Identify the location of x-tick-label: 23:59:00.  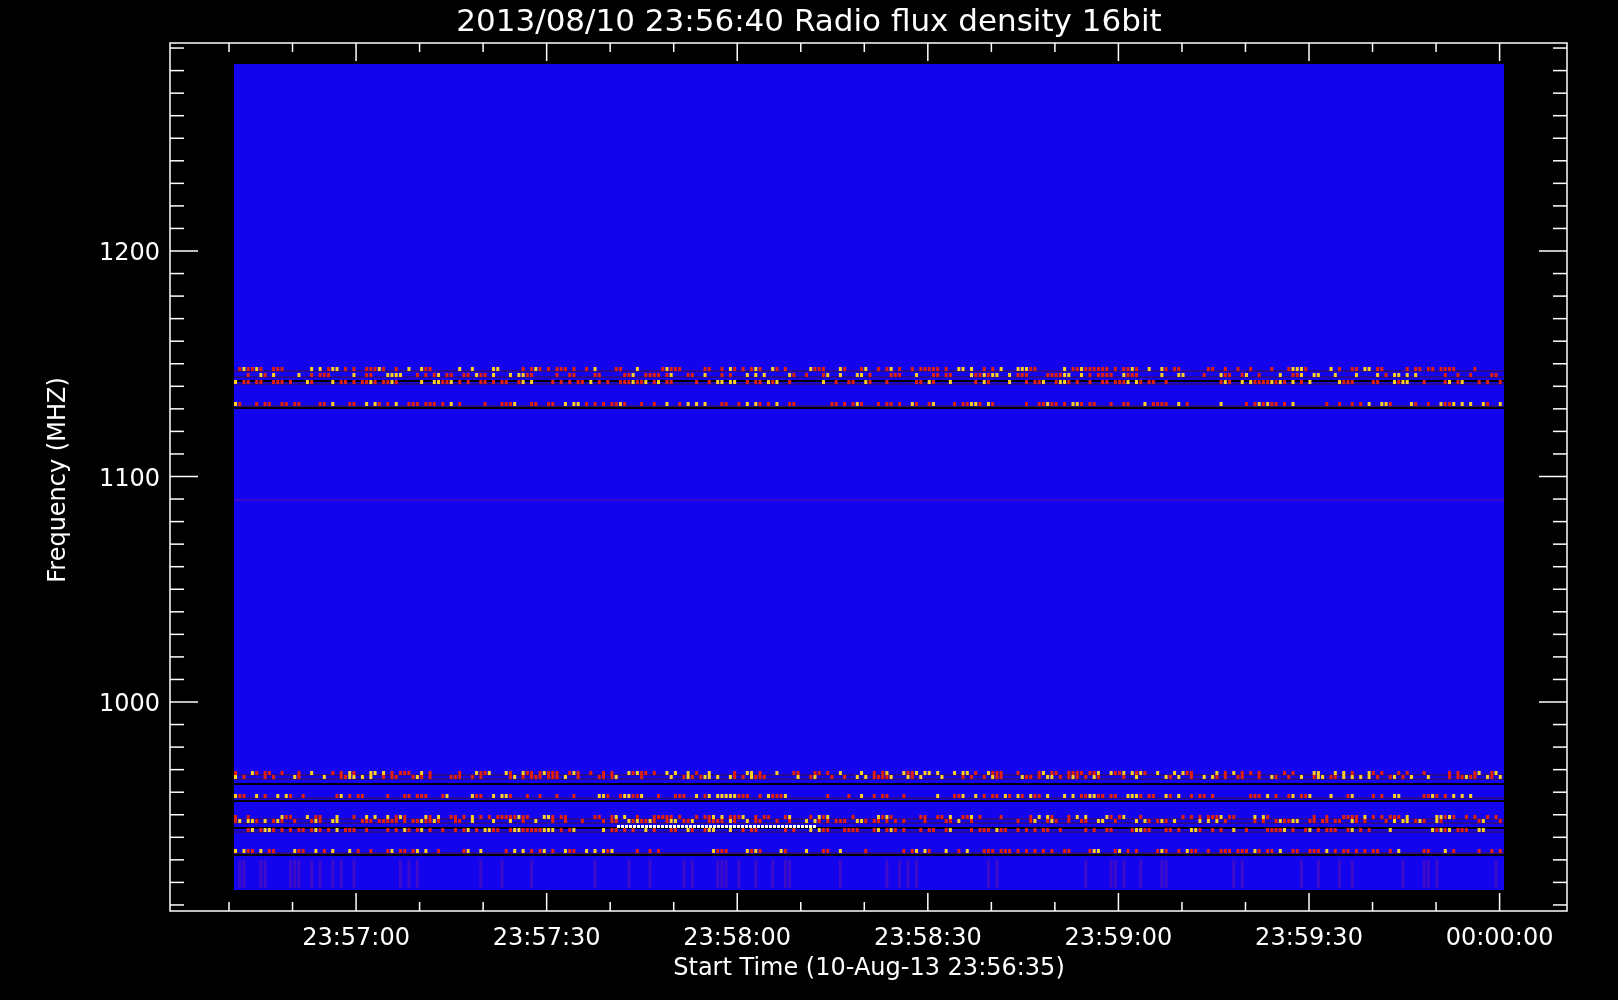
(1118, 937).